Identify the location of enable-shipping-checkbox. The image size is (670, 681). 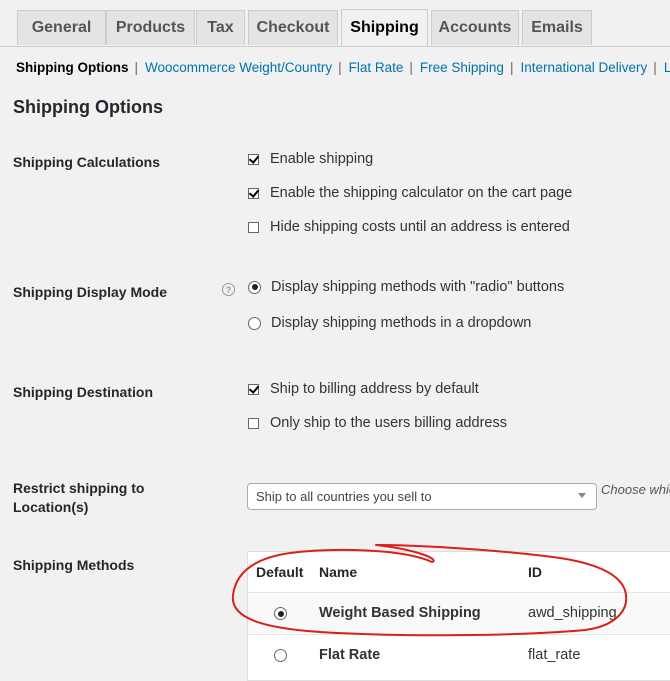
(253, 159).